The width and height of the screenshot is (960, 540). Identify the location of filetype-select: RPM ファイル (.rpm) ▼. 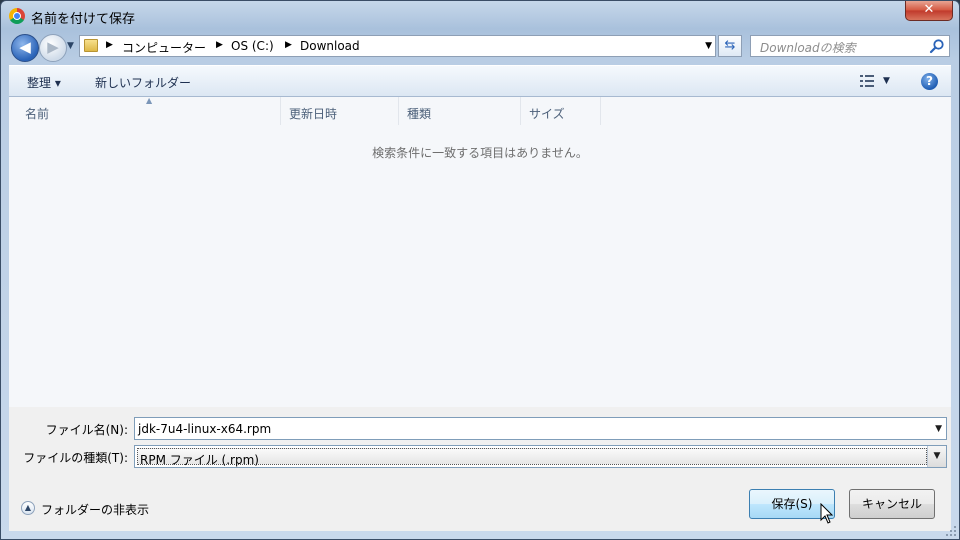
(540, 456).